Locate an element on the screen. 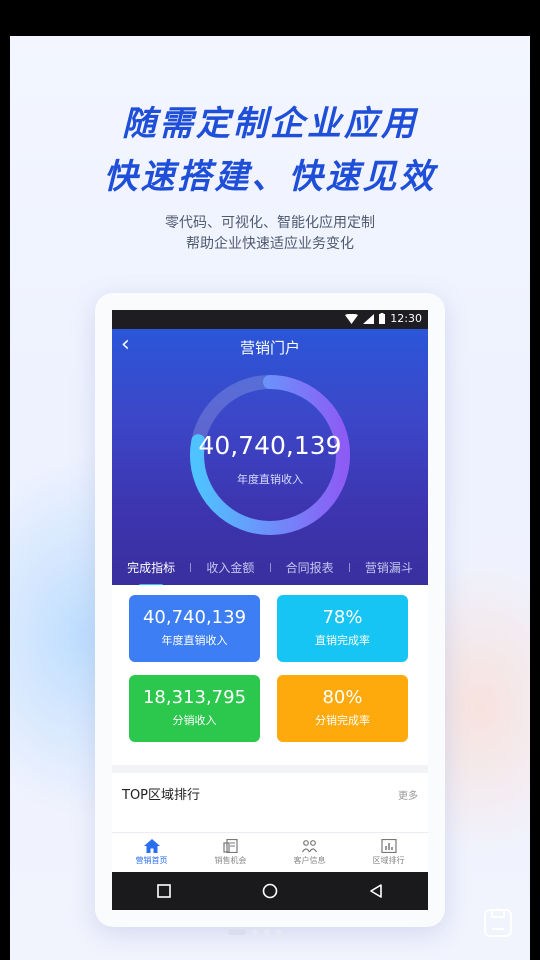 This screenshot has width=540, height=960. subline-1: 零代码、可视化、智能化应用定制 is located at coordinates (270, 223).